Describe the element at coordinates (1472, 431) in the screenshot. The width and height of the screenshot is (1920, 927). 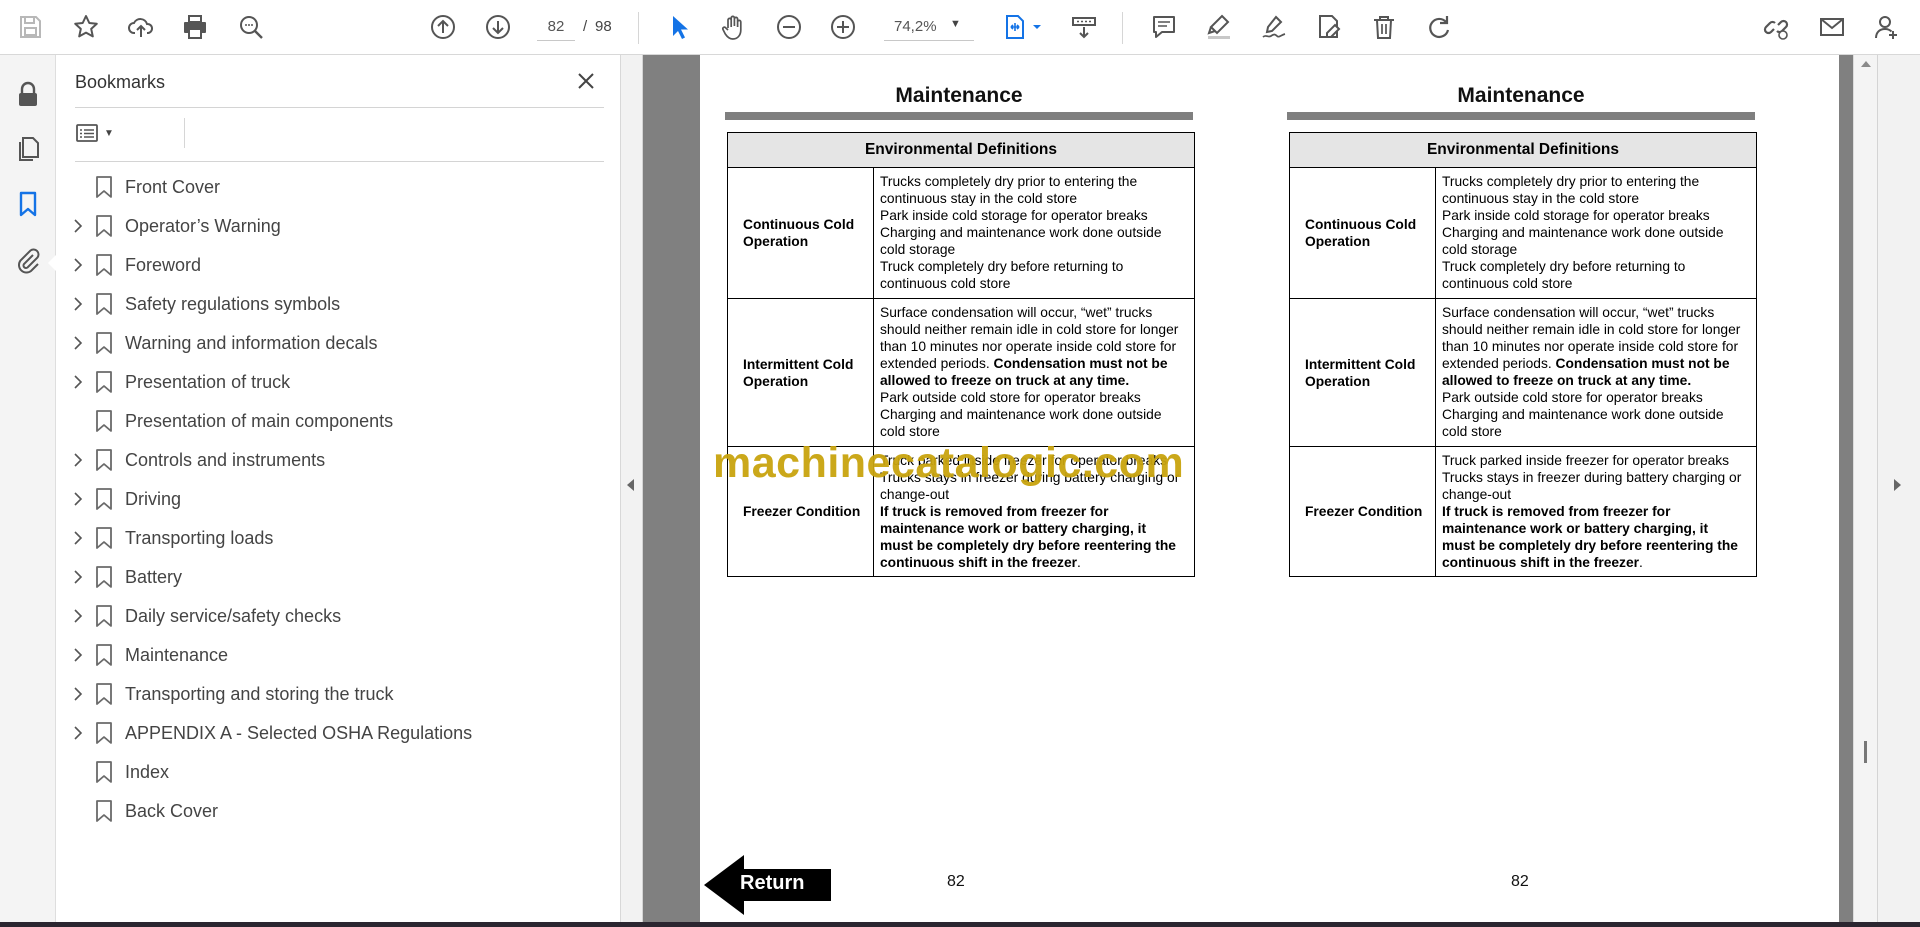
I see `table-text-line: cold store` at that location.